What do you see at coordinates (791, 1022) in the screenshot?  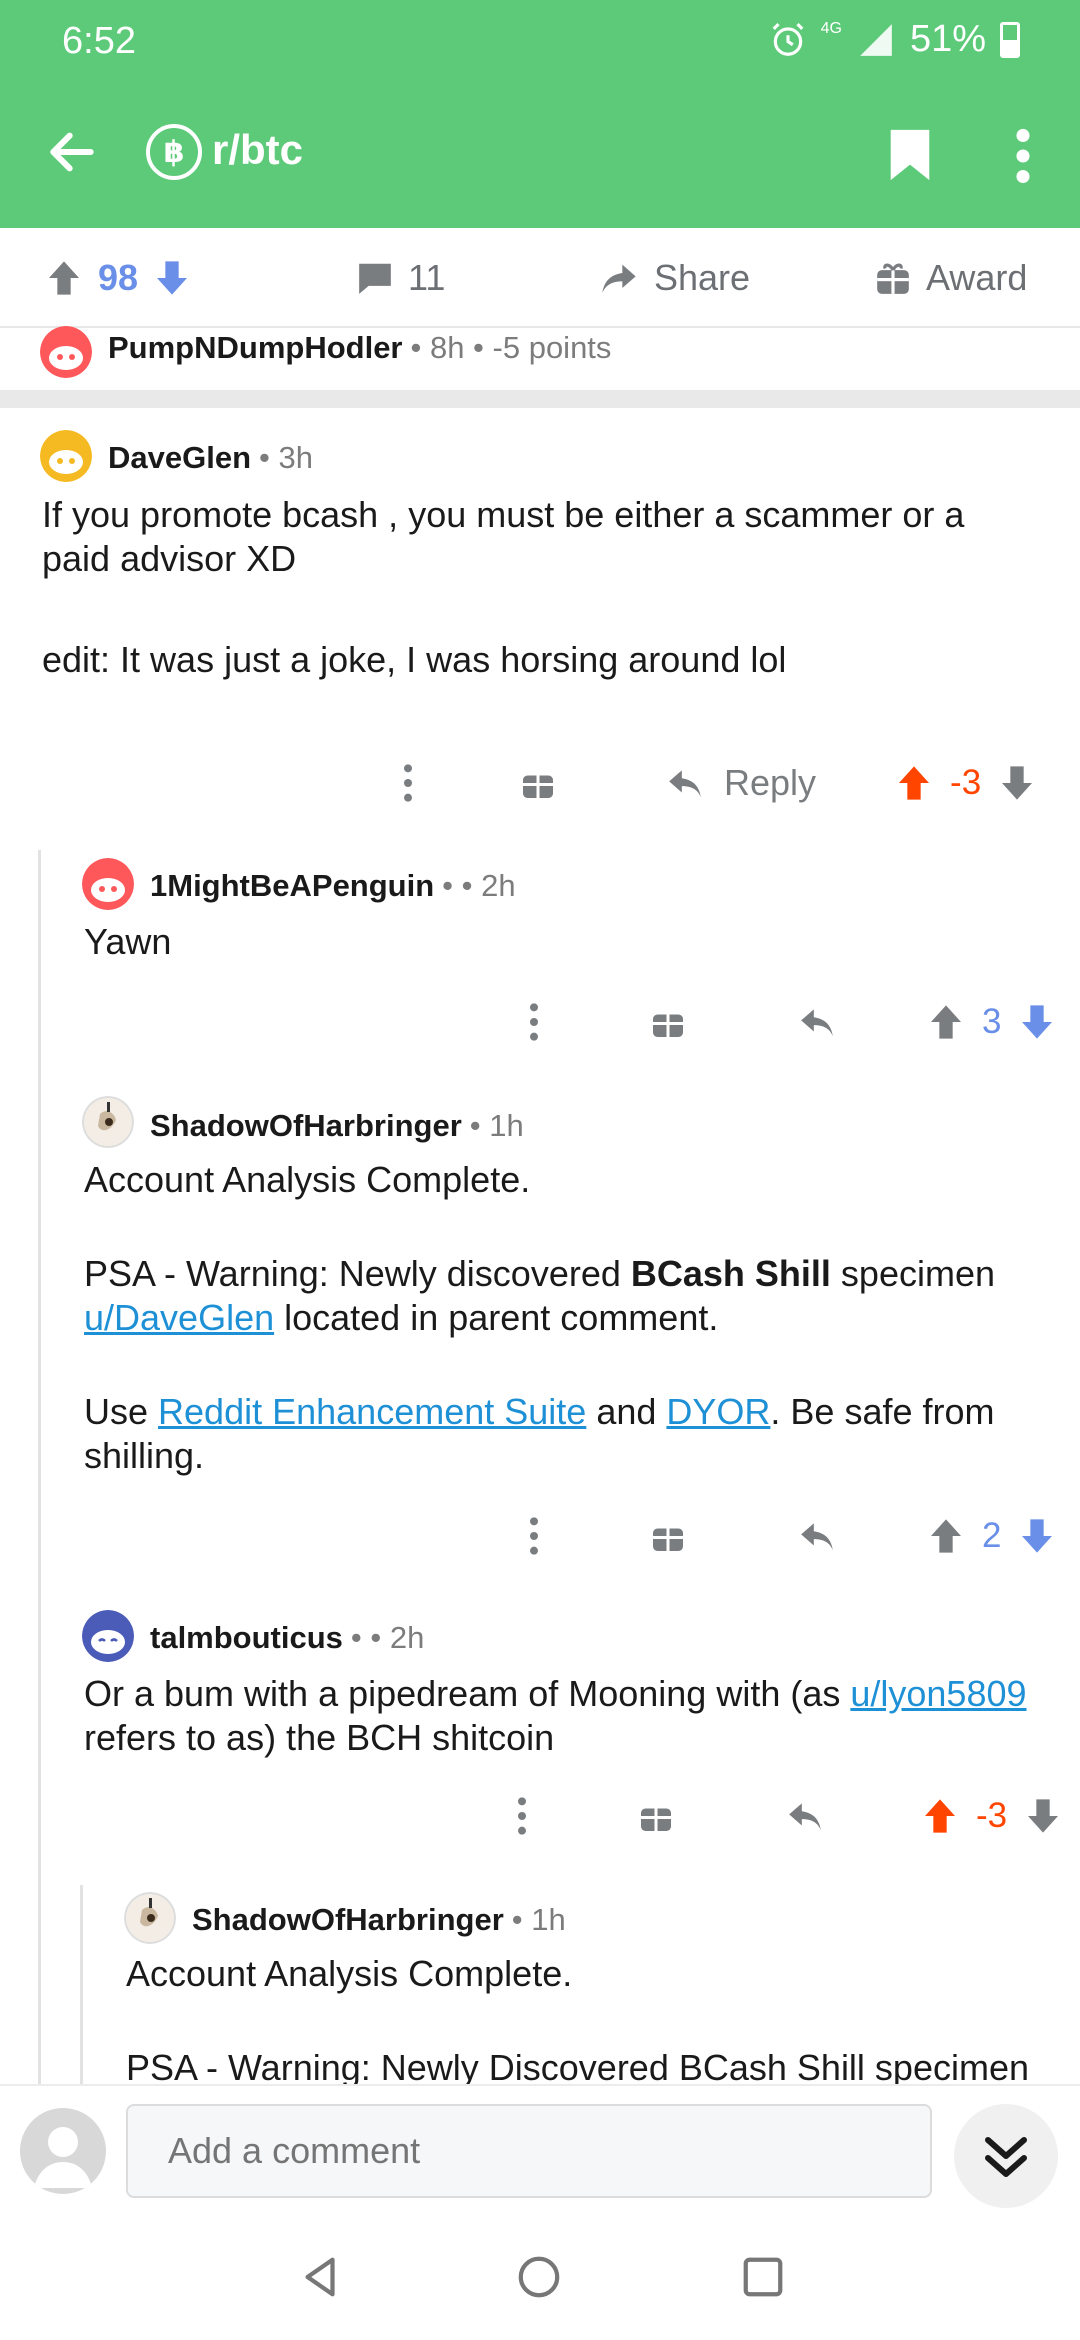 I see `comment-actions: 3` at bounding box center [791, 1022].